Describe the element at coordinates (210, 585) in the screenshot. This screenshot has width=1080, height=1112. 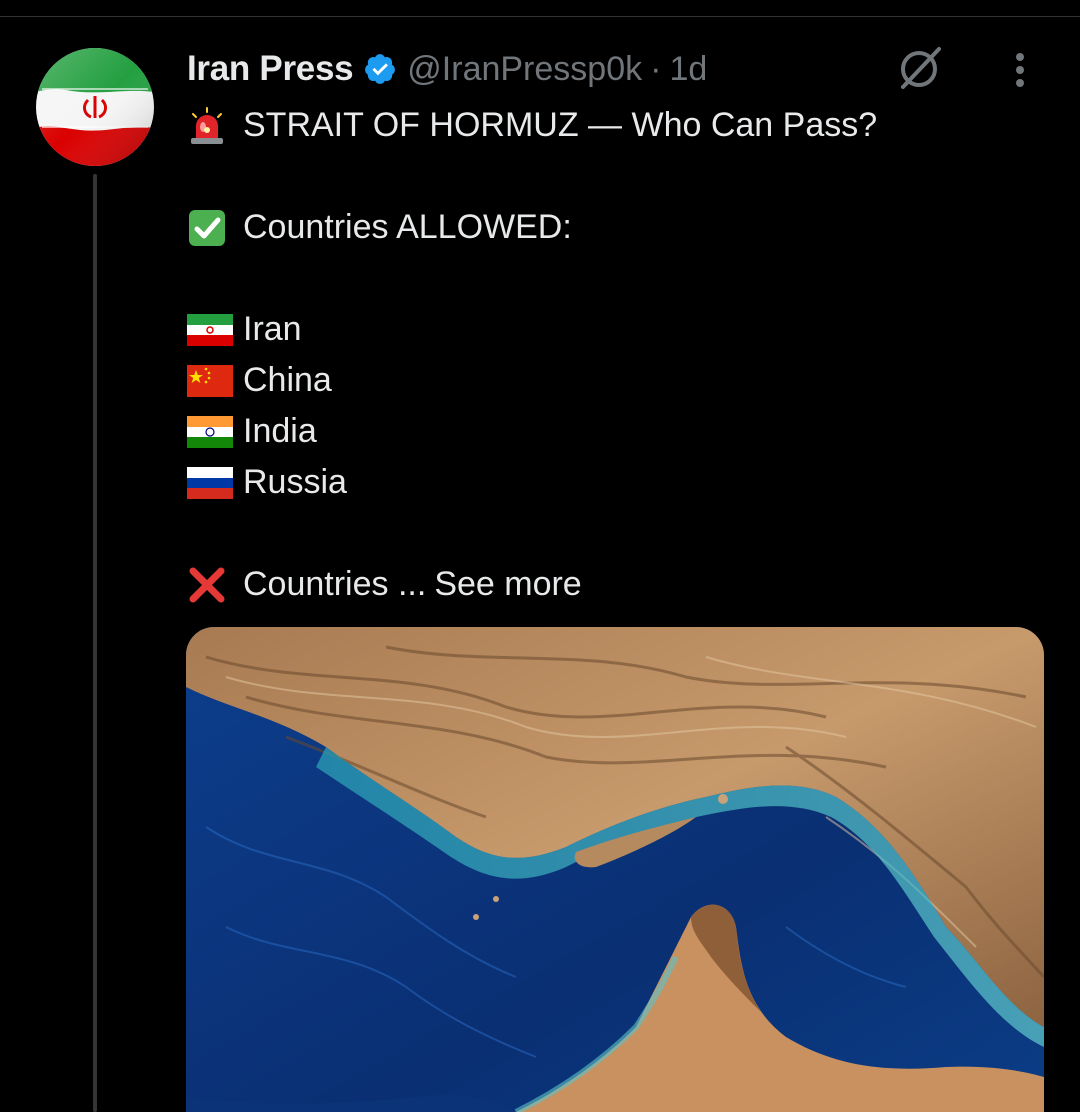
I see `cross-mark-icon` at that location.